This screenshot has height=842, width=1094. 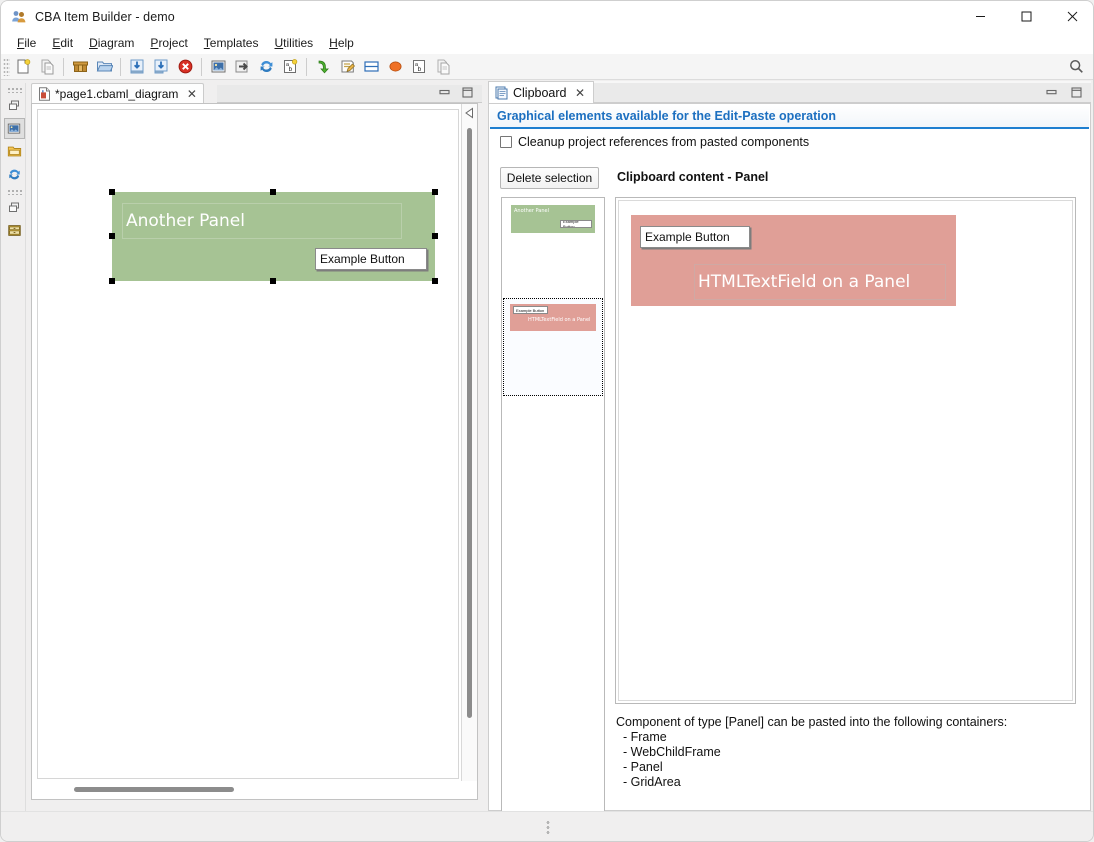 I want to click on paste-info-container-0: - Frame, so click(x=645, y=737).